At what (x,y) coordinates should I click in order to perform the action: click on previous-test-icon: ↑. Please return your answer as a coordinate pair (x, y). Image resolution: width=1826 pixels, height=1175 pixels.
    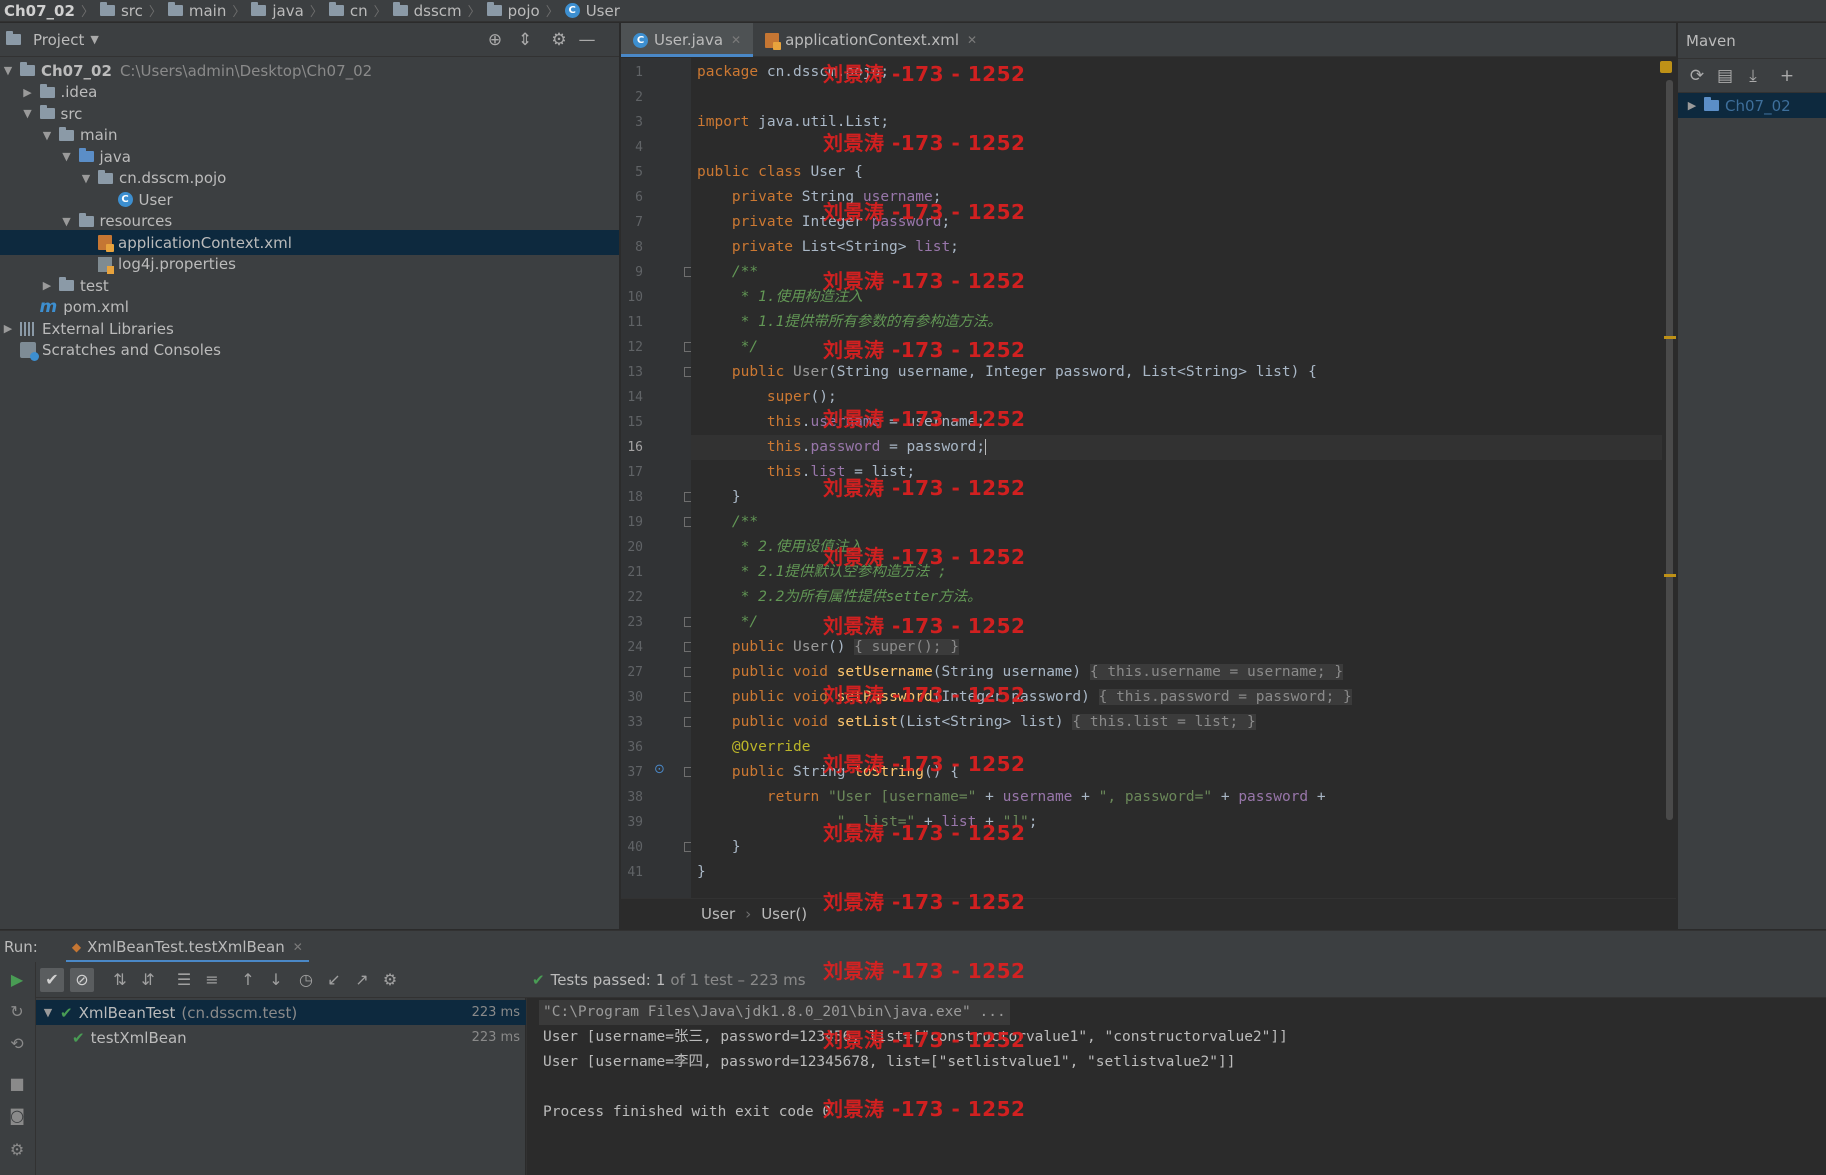
    Looking at the image, I should click on (248, 980).